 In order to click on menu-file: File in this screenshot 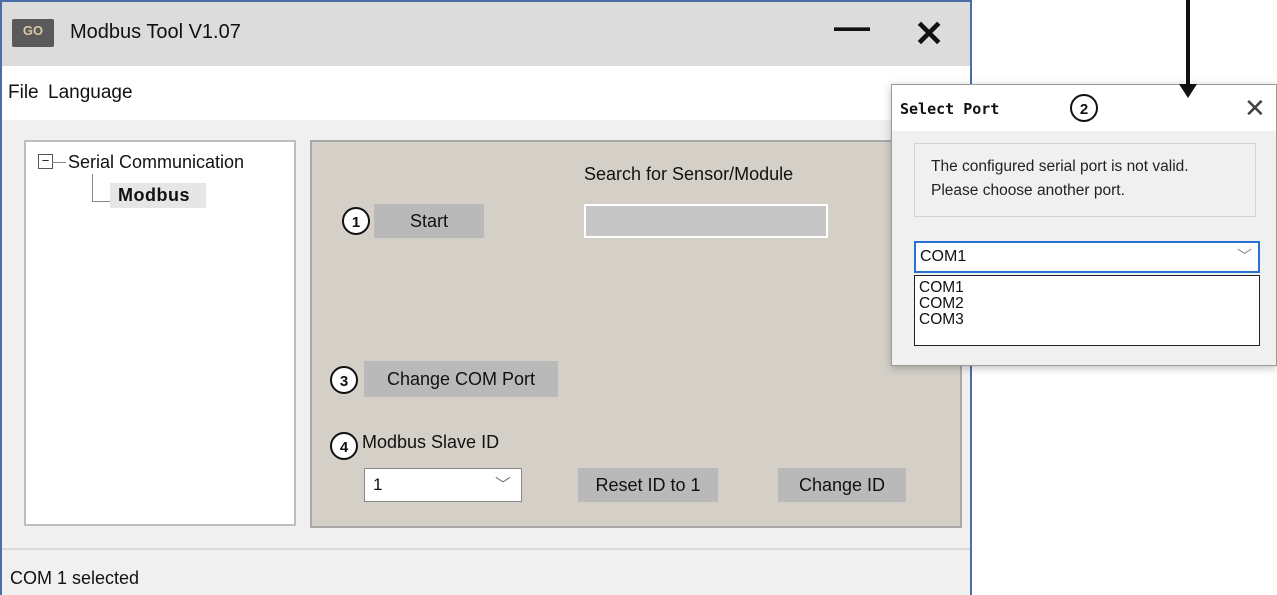, I will do `click(23, 93)`.